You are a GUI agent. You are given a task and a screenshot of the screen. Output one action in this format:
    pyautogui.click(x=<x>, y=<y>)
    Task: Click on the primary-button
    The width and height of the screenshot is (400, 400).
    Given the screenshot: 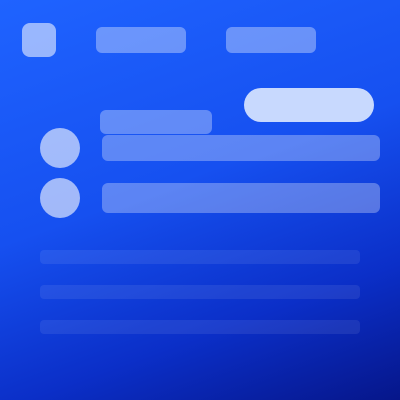 What is the action you would take?
    pyautogui.click(x=309, y=105)
    